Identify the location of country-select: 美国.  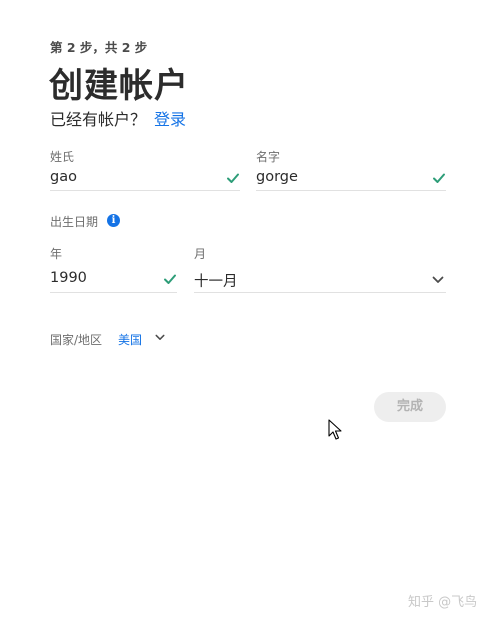
(130, 339).